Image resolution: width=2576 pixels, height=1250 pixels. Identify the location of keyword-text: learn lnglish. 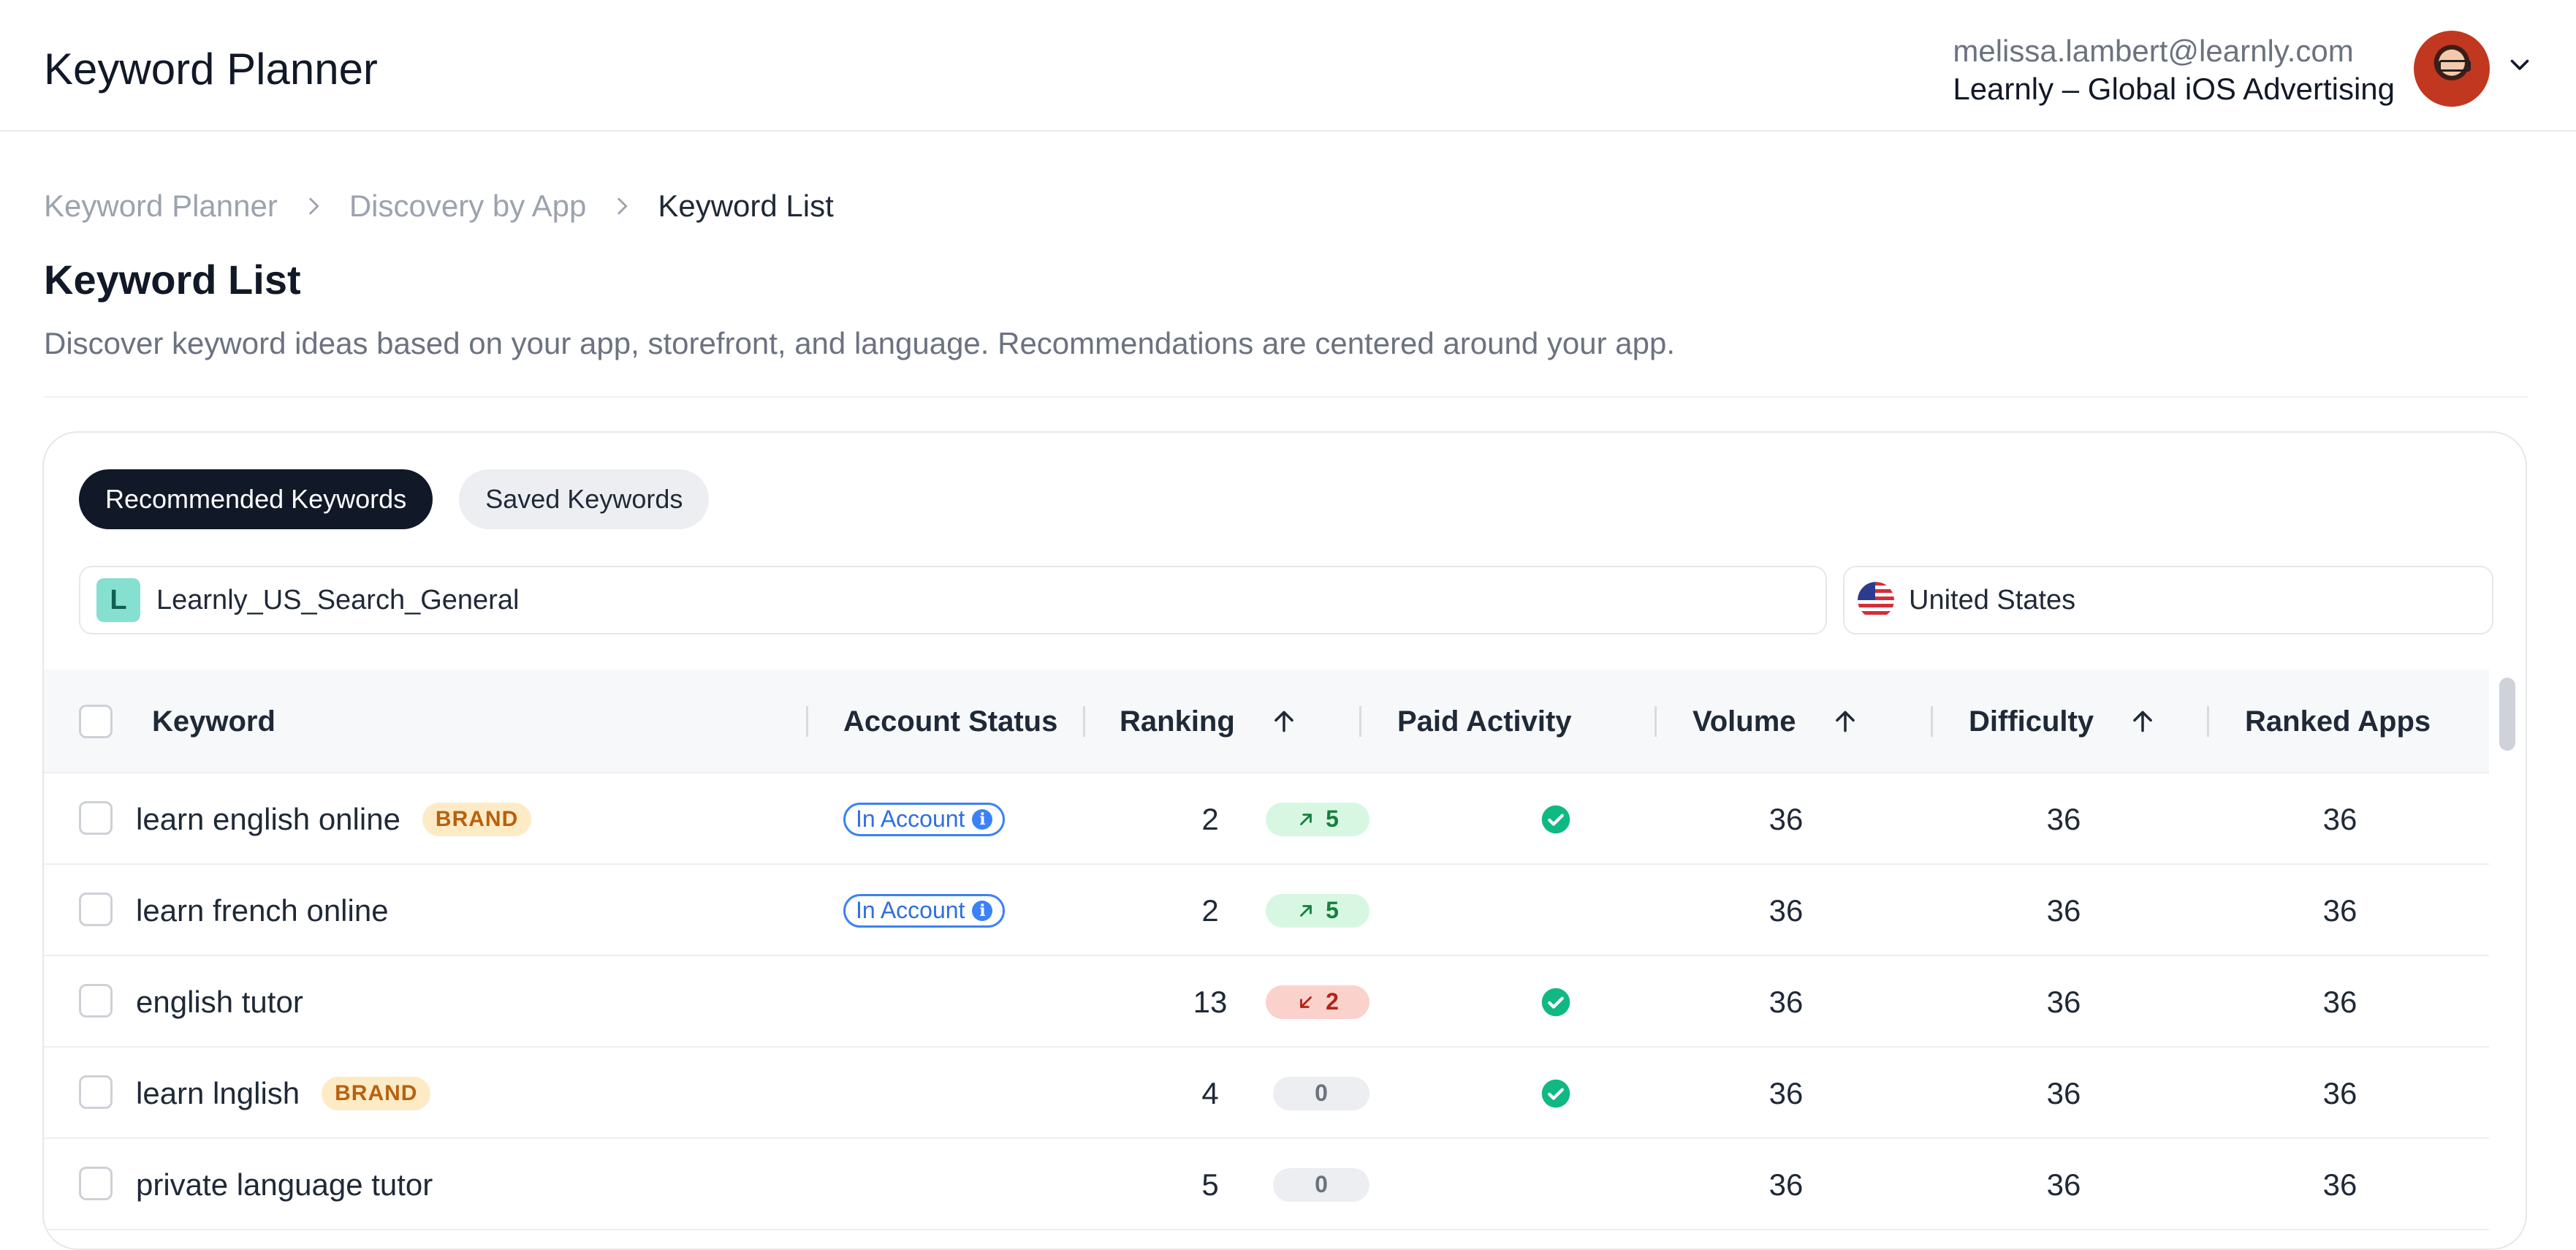
(218, 1093).